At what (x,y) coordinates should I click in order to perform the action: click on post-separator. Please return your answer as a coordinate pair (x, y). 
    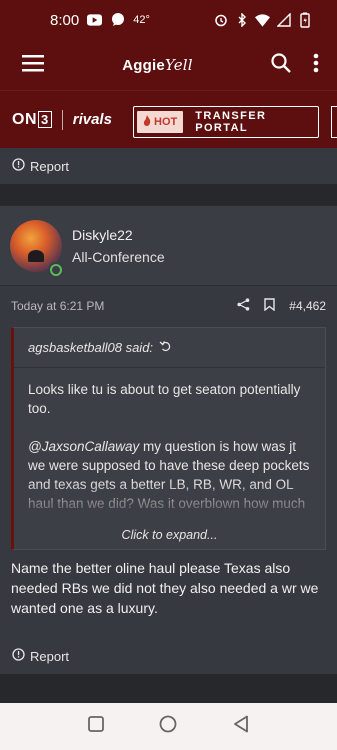
    Looking at the image, I should click on (168, 194).